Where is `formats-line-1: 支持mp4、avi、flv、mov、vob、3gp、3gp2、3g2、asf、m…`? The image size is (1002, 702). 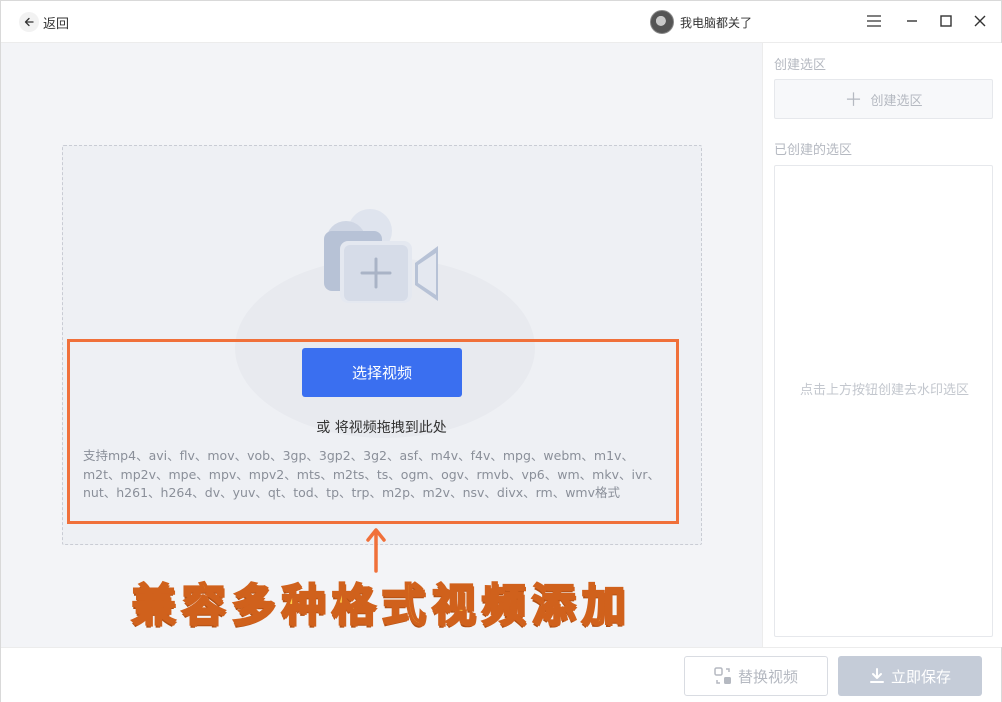 formats-line-1: 支持mp4、avi、flv、mov、vob、3gp、3gp2、3g2、asf、m… is located at coordinates (358, 455).